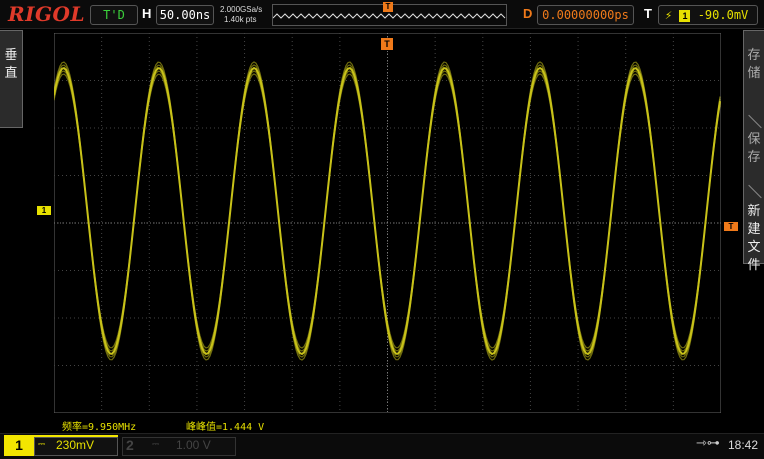 Image resolution: width=764 pixels, height=459 pixels. What do you see at coordinates (731, 226) in the screenshot?
I see `trigger-level-marker: T` at bounding box center [731, 226].